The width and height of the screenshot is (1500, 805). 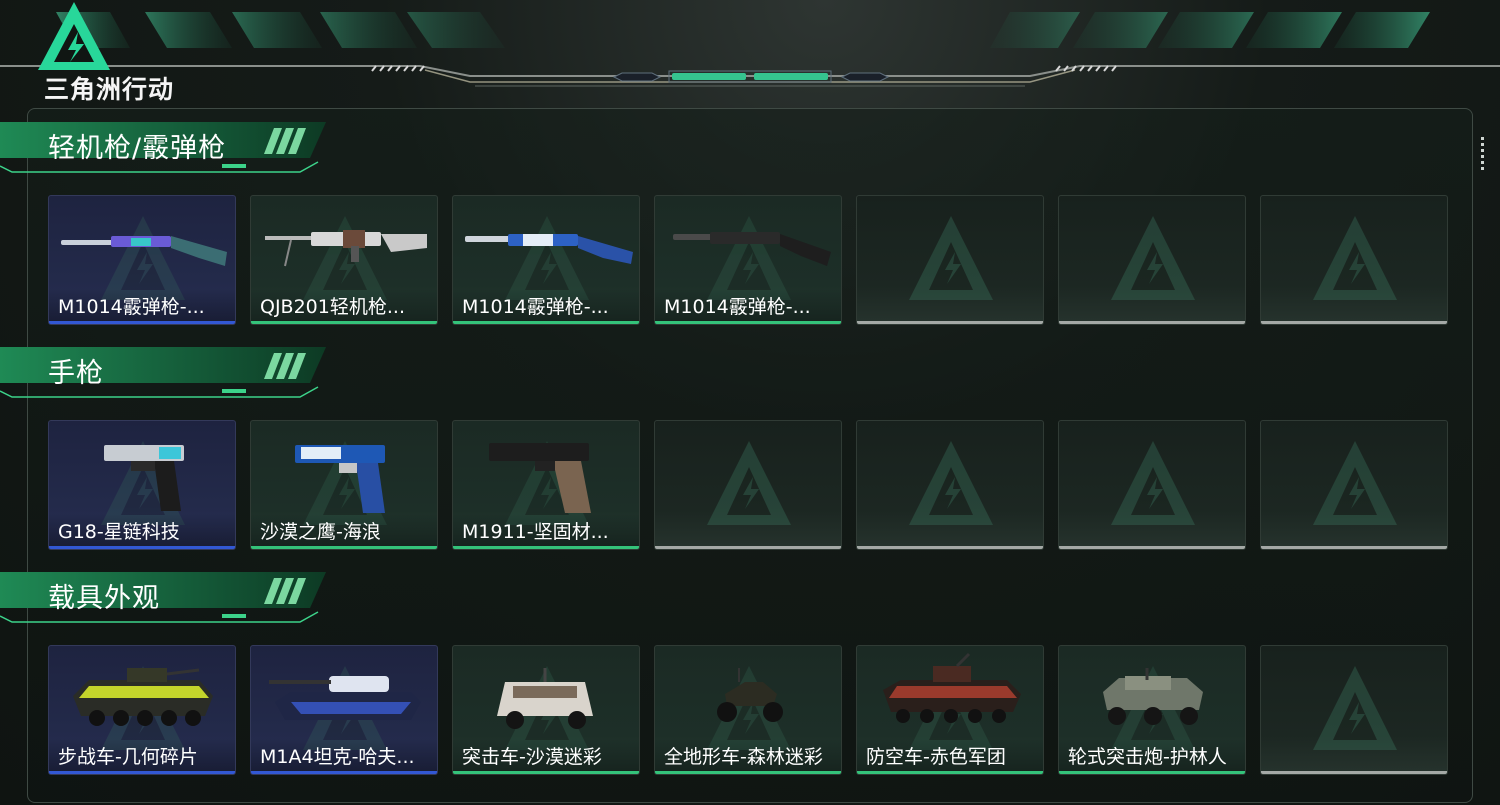 What do you see at coordinates (545, 698) in the screenshot?
I see `assault-vehicle-icon` at bounding box center [545, 698].